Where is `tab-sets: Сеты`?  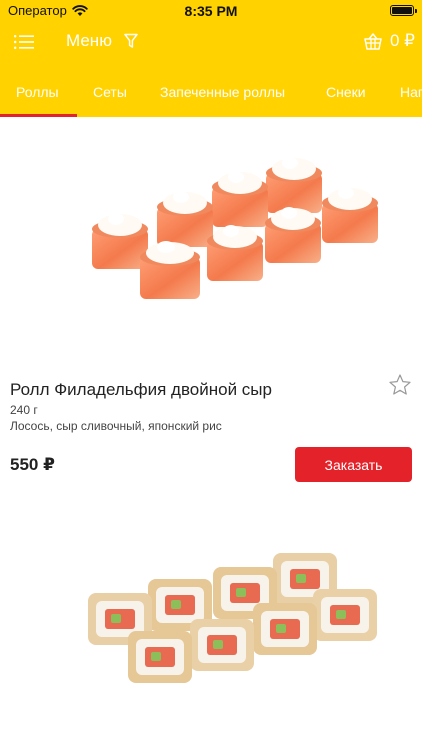
tab-sets: Сеты is located at coordinates (110, 92).